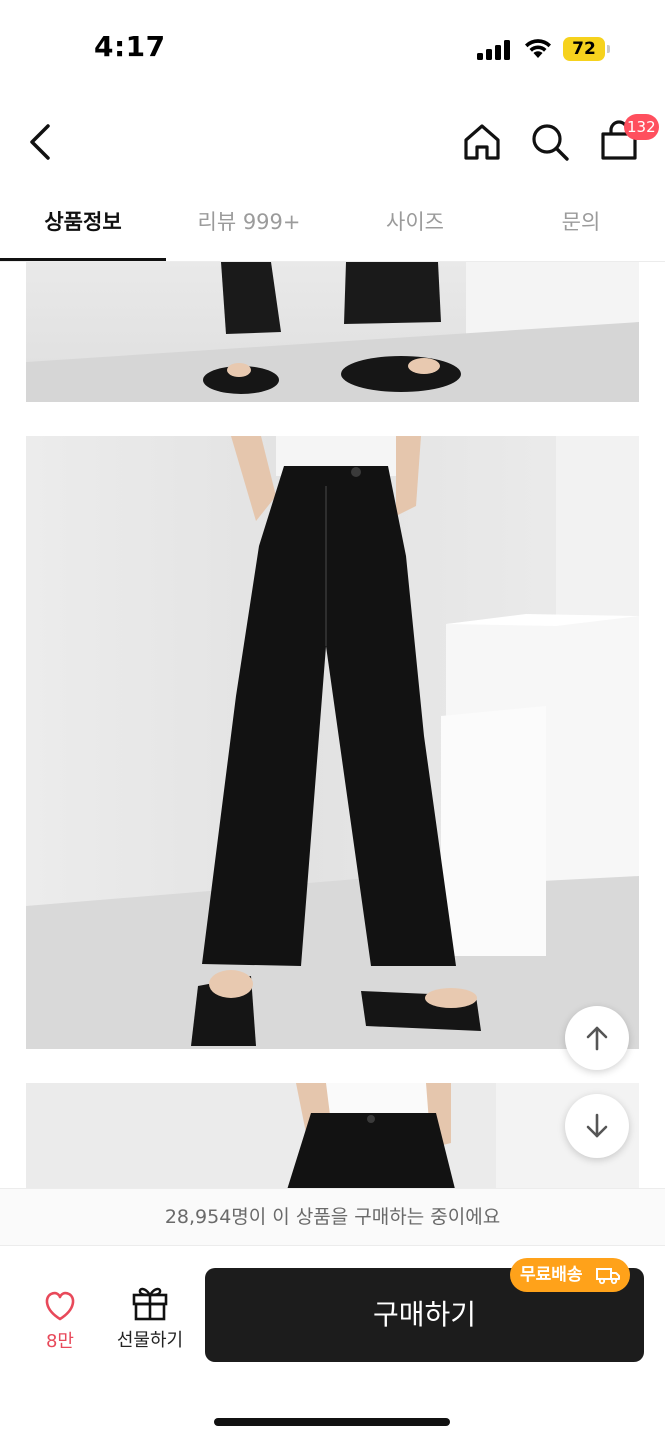  What do you see at coordinates (332, 1343) in the screenshot?
I see `bottom-action-bar: 8만 선물하기 구매하기 무료배송` at bounding box center [332, 1343].